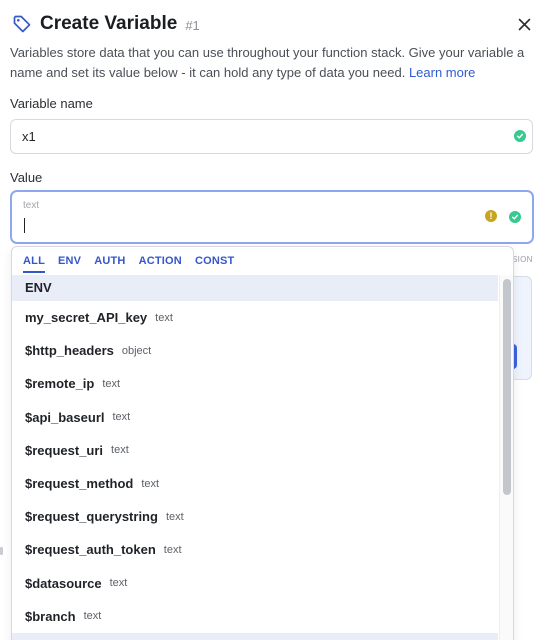 The width and height of the screenshot is (546, 640). Describe the element at coordinates (31, 205) in the screenshot. I see `value-type-hint: text` at that location.